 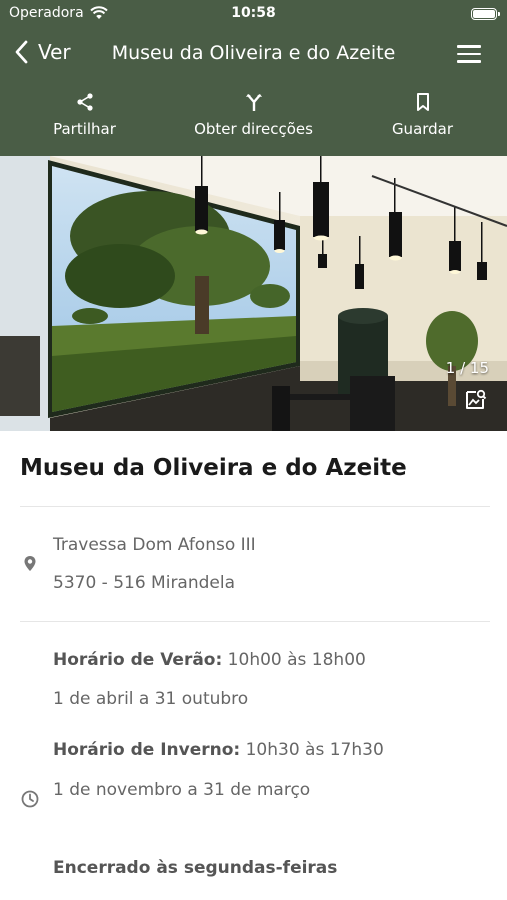 I want to click on location-pin-icon, so click(x=30, y=563).